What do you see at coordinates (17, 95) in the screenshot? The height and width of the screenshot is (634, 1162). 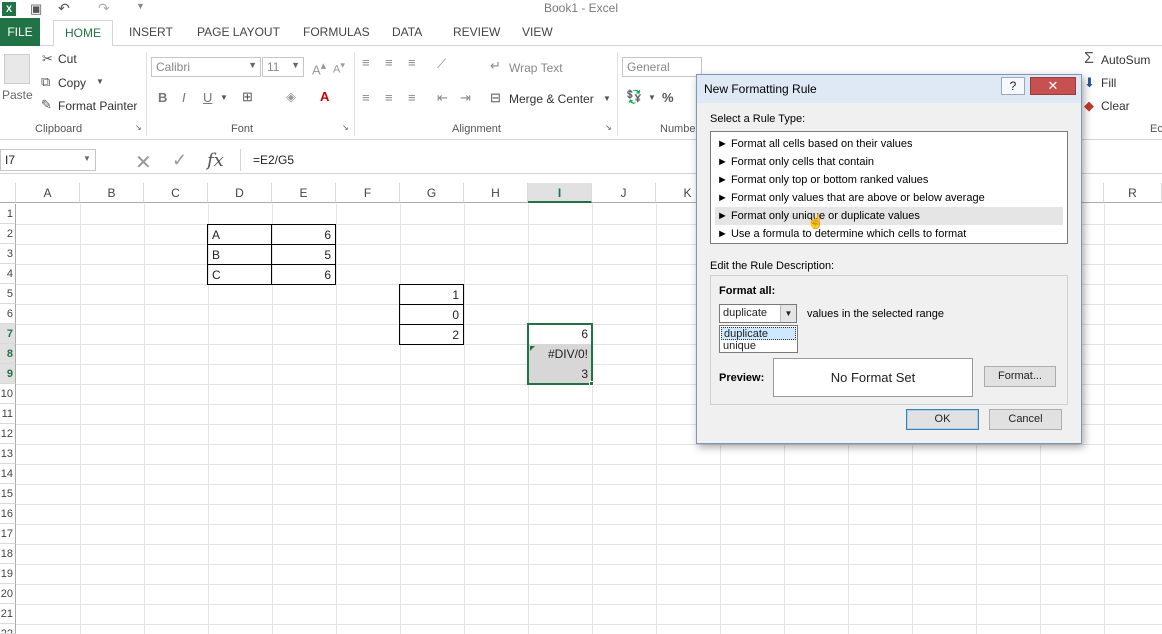 I see `paste-button: Paste` at bounding box center [17, 95].